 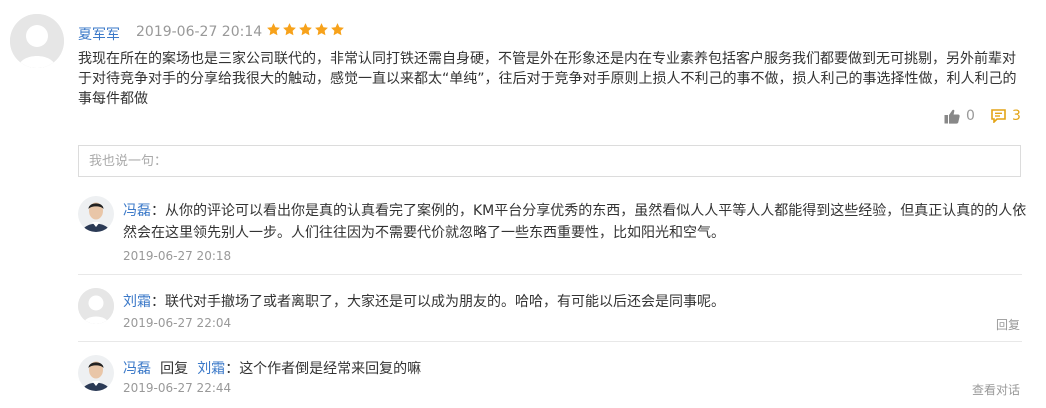 What do you see at coordinates (137, 302) in the screenshot?
I see `reply-author: 刘霜` at bounding box center [137, 302].